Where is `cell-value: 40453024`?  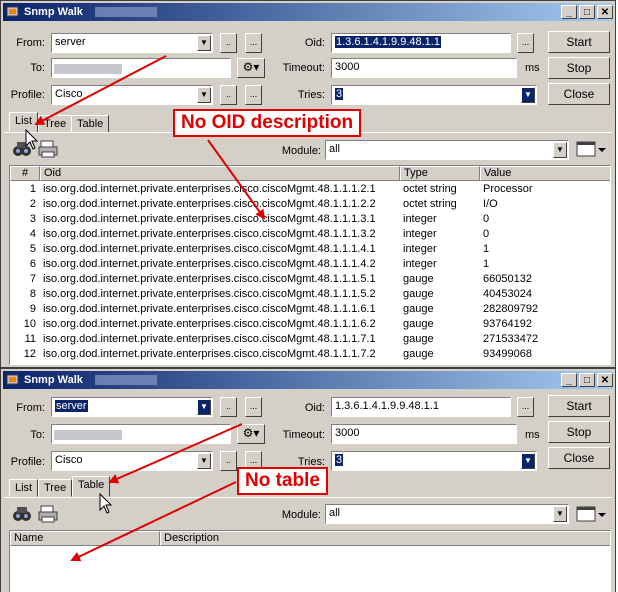 cell-value: 40453024 is located at coordinates (507, 294).